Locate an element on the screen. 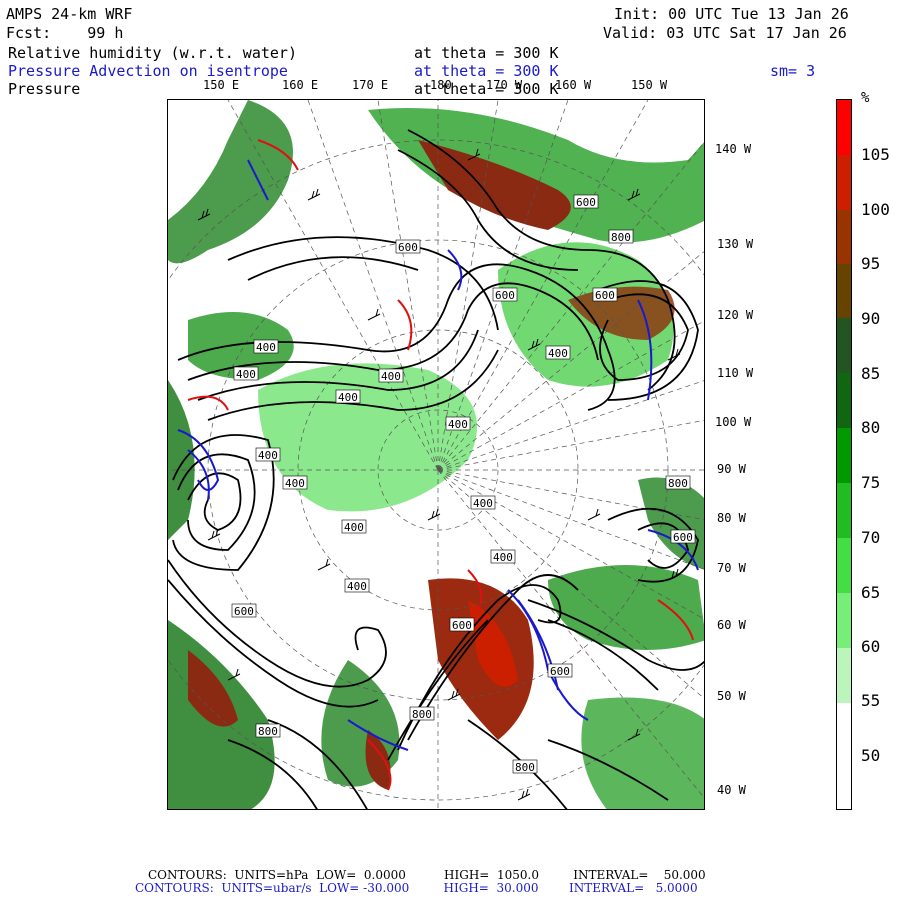 The image size is (900, 900). legend-label: 100 is located at coordinates (875, 209).